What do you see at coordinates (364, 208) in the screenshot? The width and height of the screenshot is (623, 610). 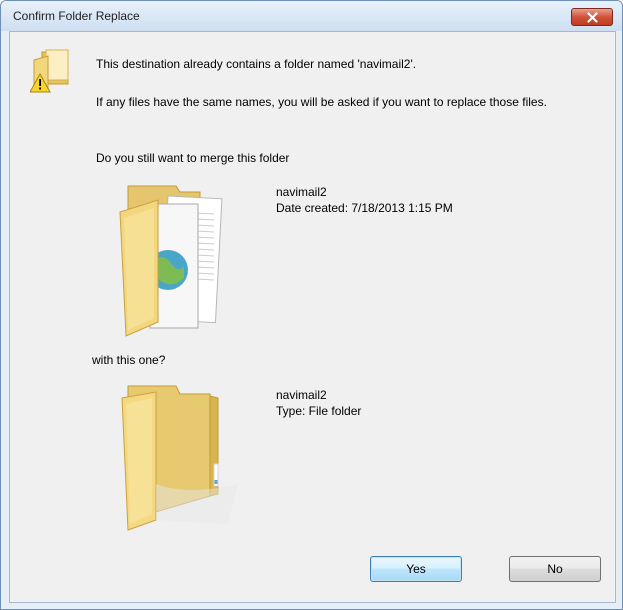 I see `existing-folder-date: Date created: 7/18/2013 1:15 PM` at bounding box center [364, 208].